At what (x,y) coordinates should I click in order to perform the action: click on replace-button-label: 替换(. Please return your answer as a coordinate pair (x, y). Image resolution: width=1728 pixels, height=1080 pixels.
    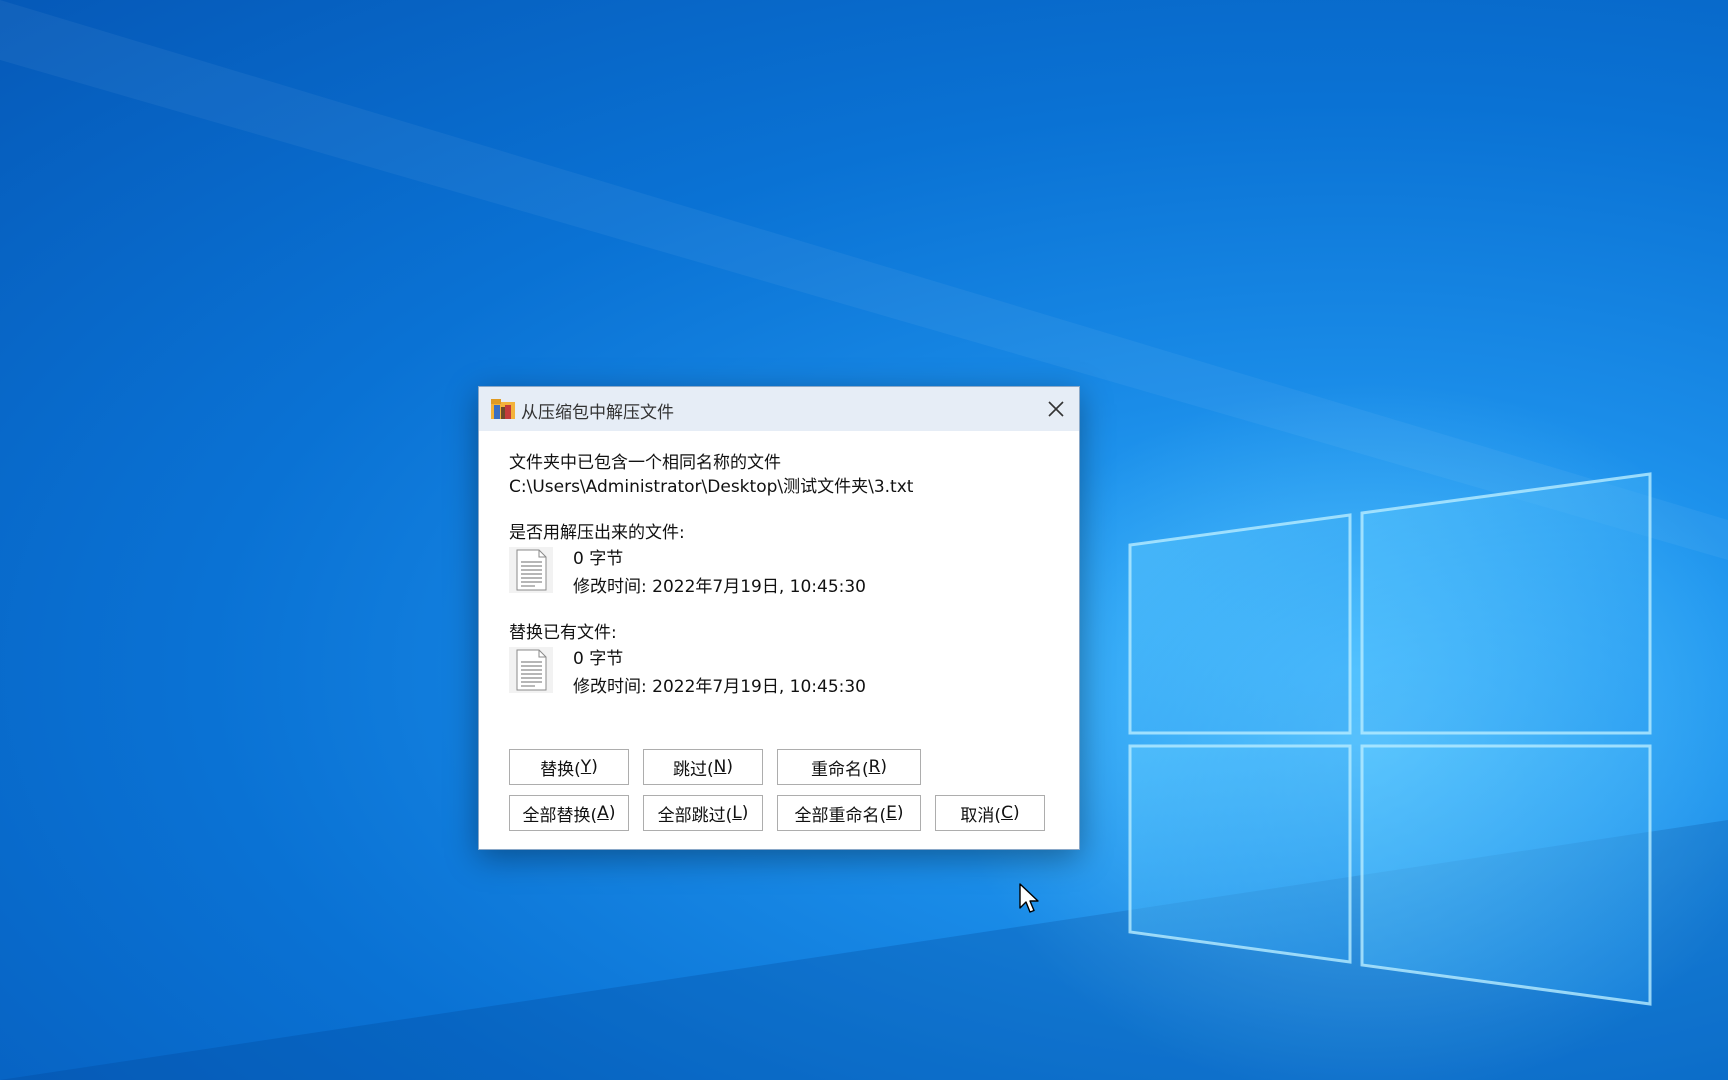
    Looking at the image, I should click on (560, 769).